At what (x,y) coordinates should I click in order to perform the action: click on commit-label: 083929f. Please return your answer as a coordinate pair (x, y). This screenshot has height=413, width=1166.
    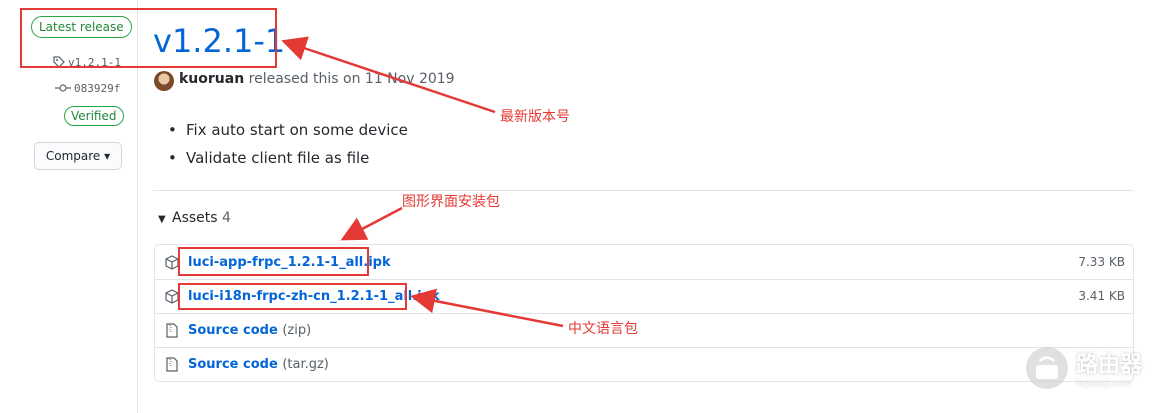
    Looking at the image, I should click on (97, 88).